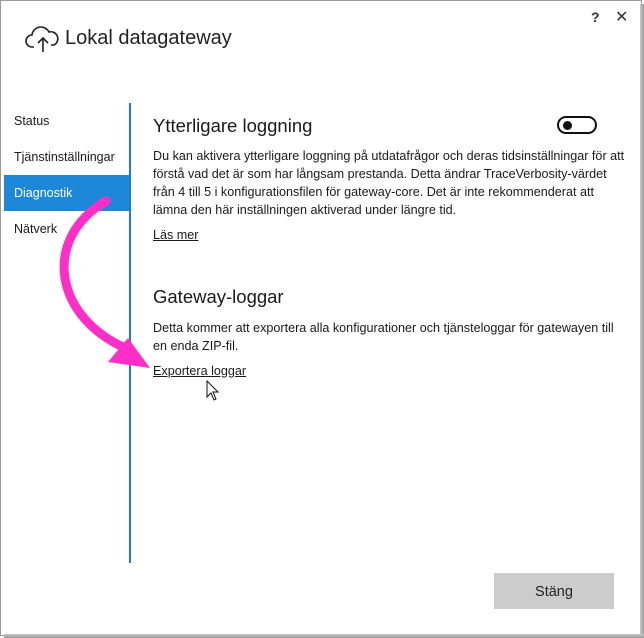  I want to click on sidebar-item-service-settings: Tjänstinställningar, so click(66, 157).